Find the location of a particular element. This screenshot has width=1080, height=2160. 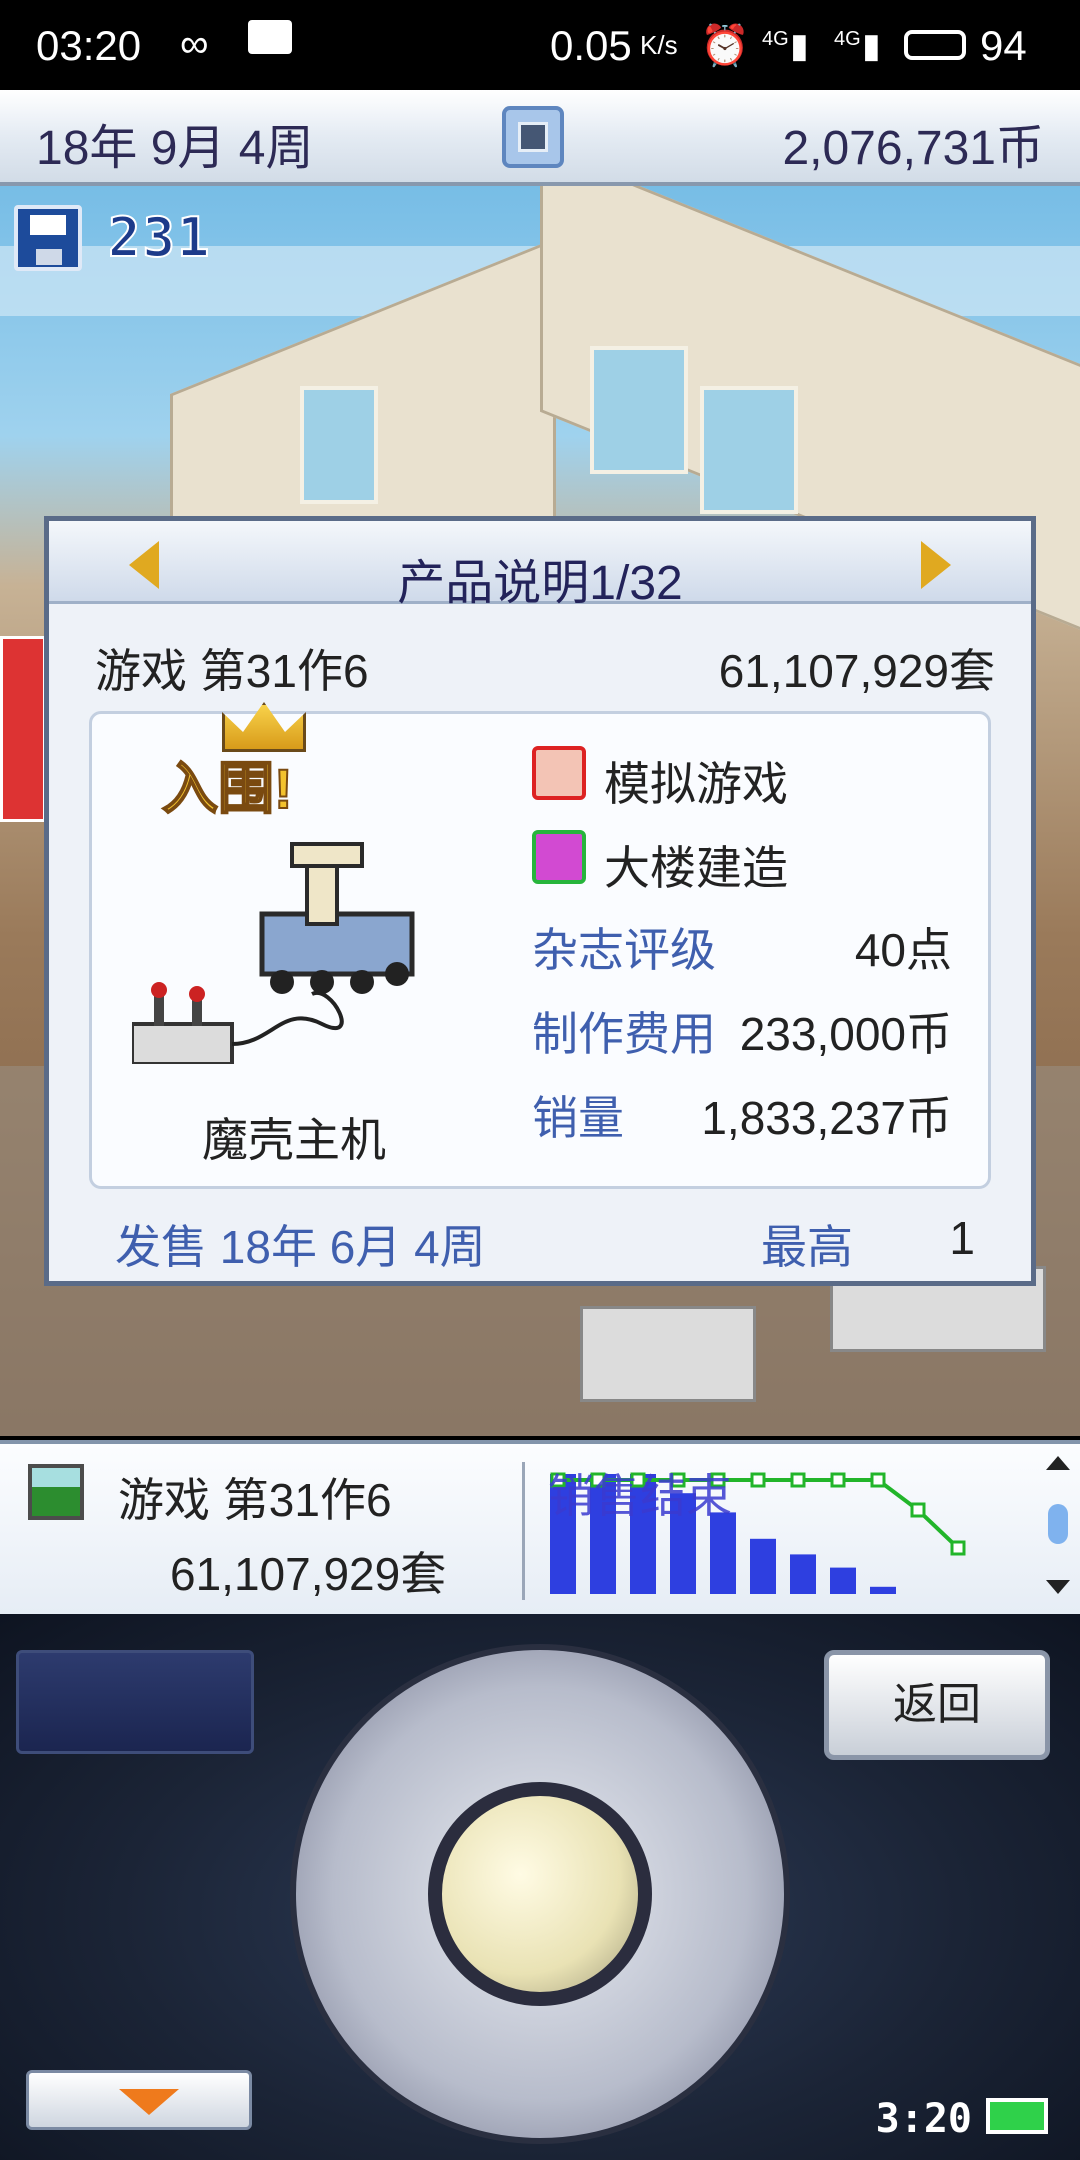

signal-2-icon: ▮ is located at coordinates (871, 46).